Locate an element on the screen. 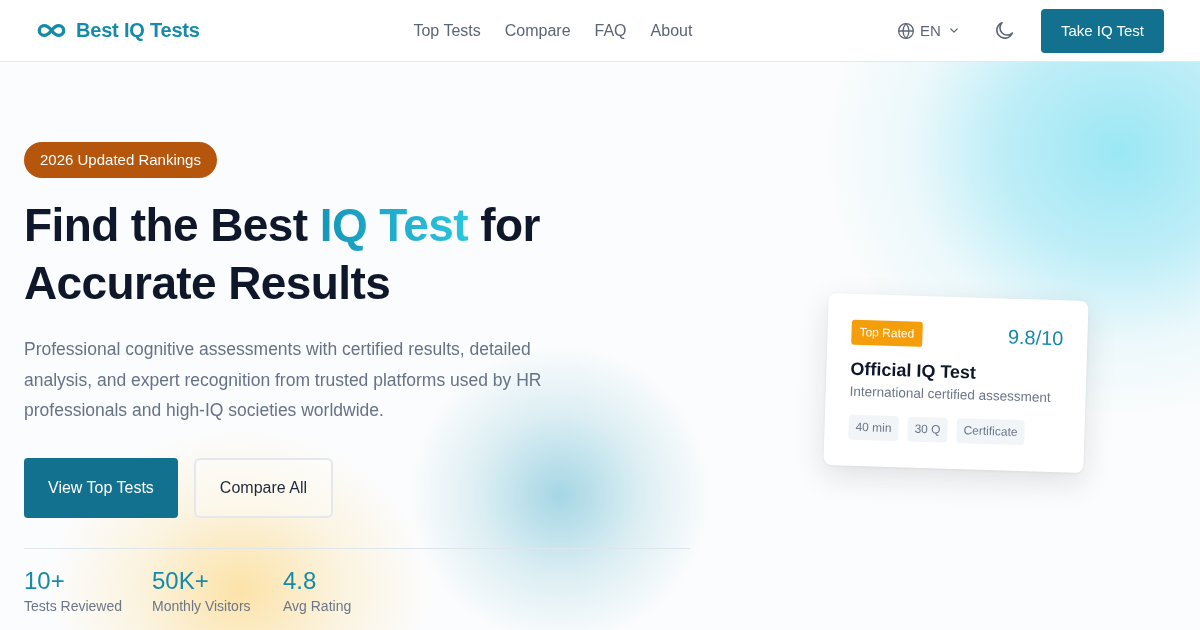  tag-chip: 40 min is located at coordinates (873, 428).